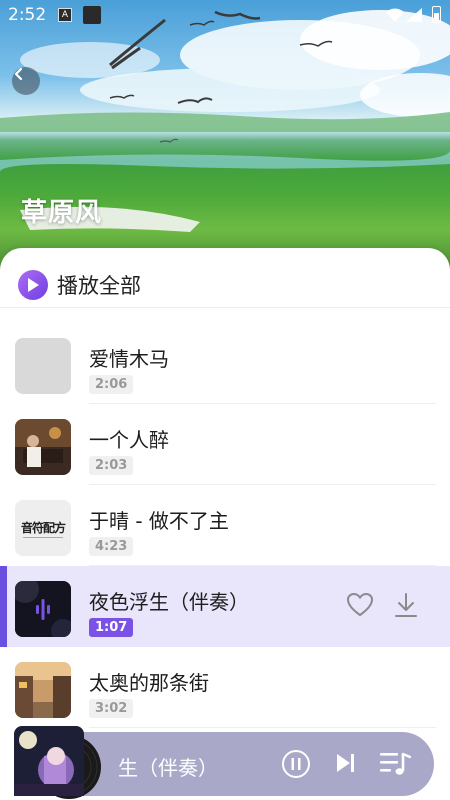 Image resolution: width=450 pixels, height=800 pixels. I want to click on next-track-button, so click(346, 765).